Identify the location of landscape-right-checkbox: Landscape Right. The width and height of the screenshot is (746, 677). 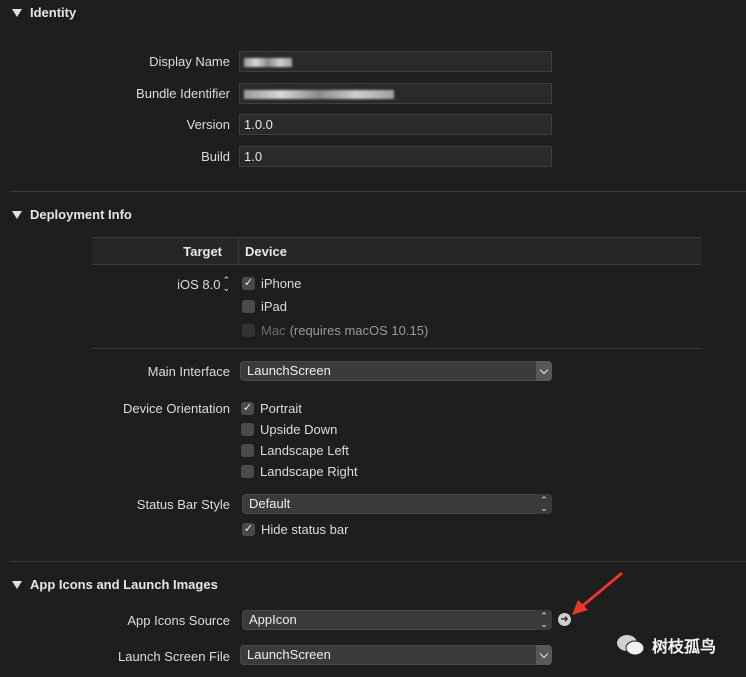
(299, 471).